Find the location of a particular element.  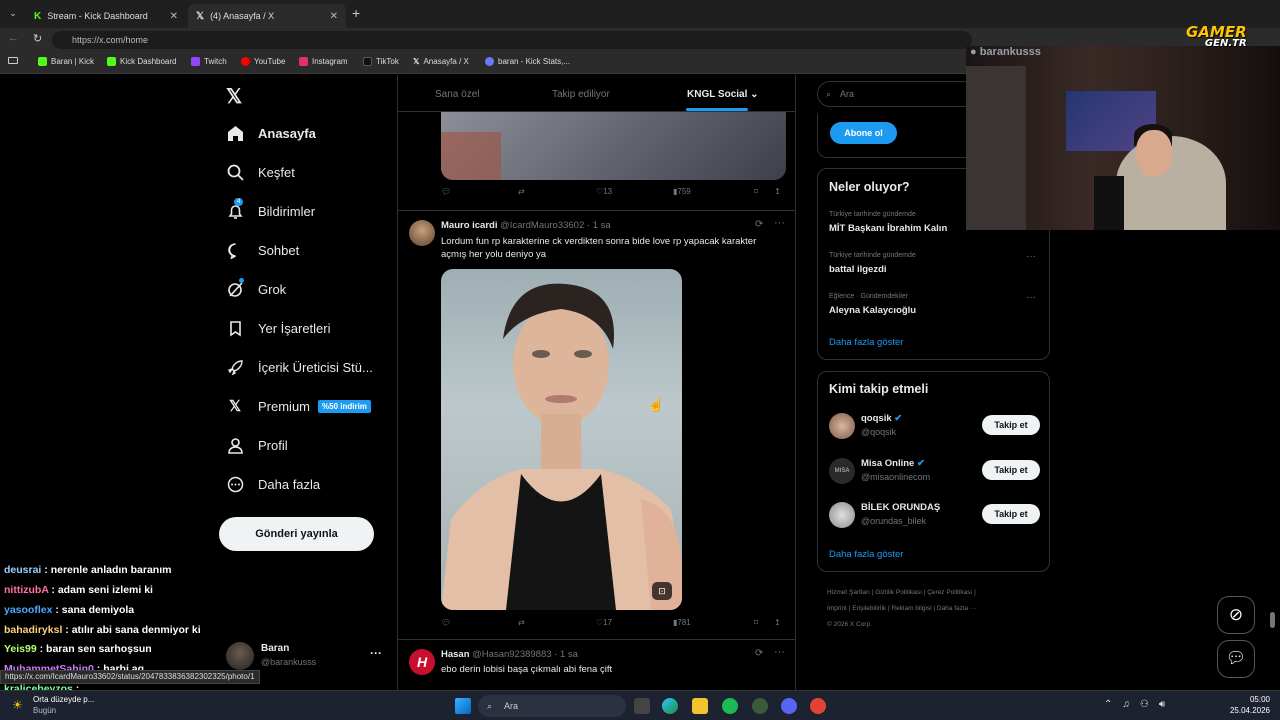

account-switcher: Baran @barankusss ··· is located at coordinates (306, 657).